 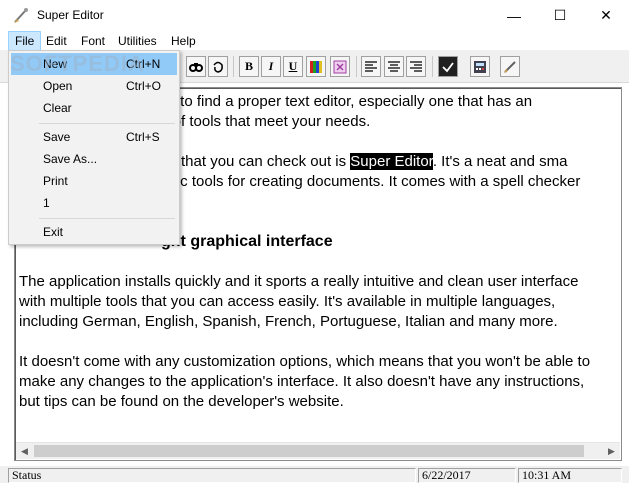 I want to click on menu-item-label: New, so click(x=55, y=64).